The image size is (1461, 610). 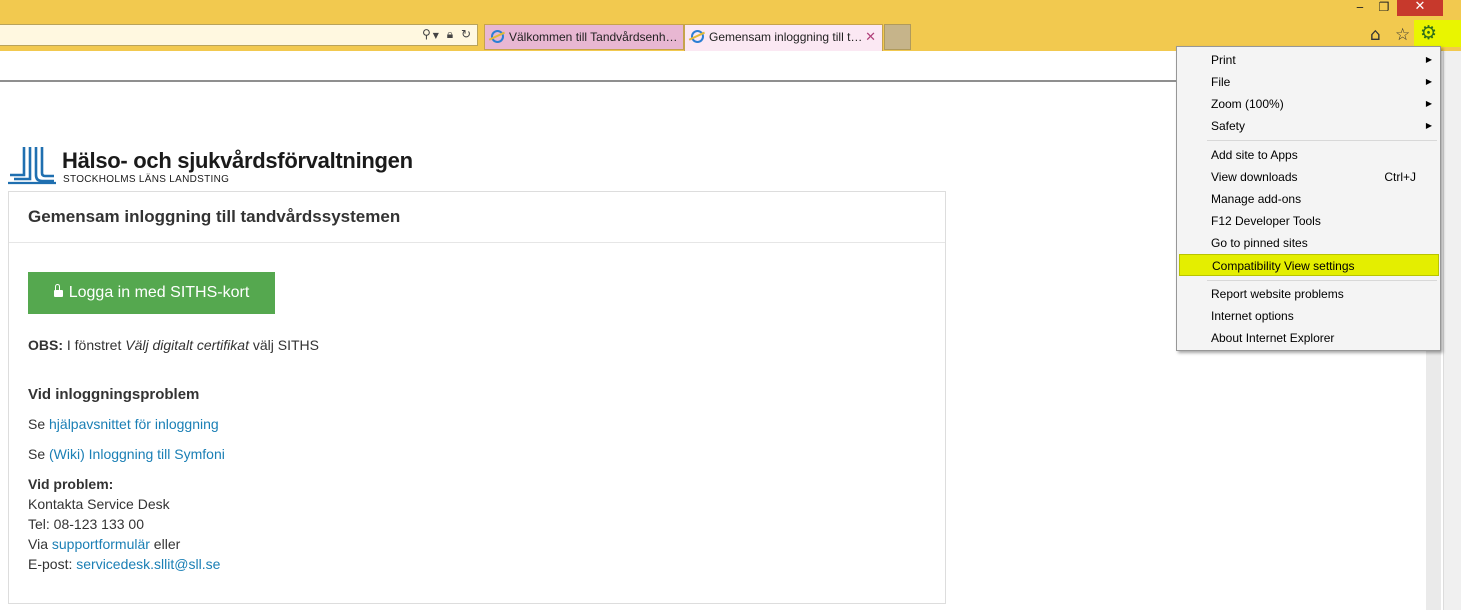 What do you see at coordinates (1323, 177) in the screenshot?
I see `menu-item-view-downloads: View downloads Ctrl+J` at bounding box center [1323, 177].